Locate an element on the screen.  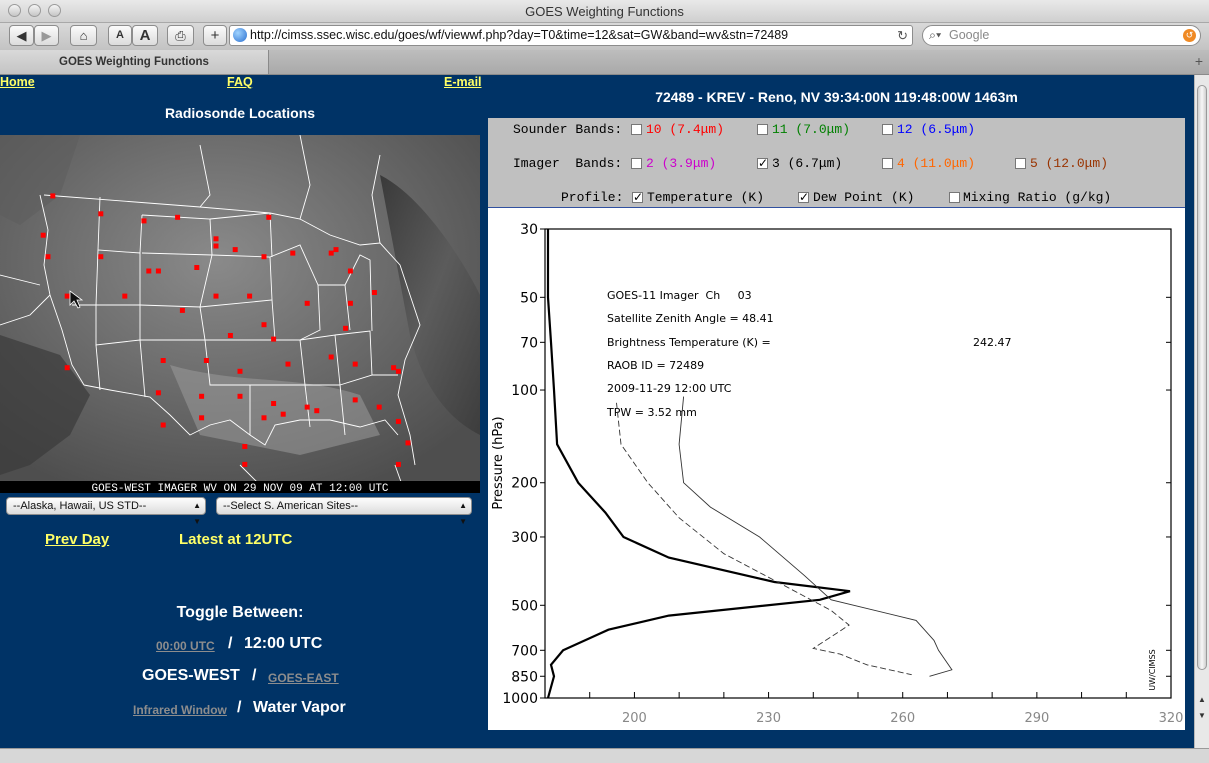
vertical-scrollbar: ▲ ▼ is located at coordinates (1201, 411).